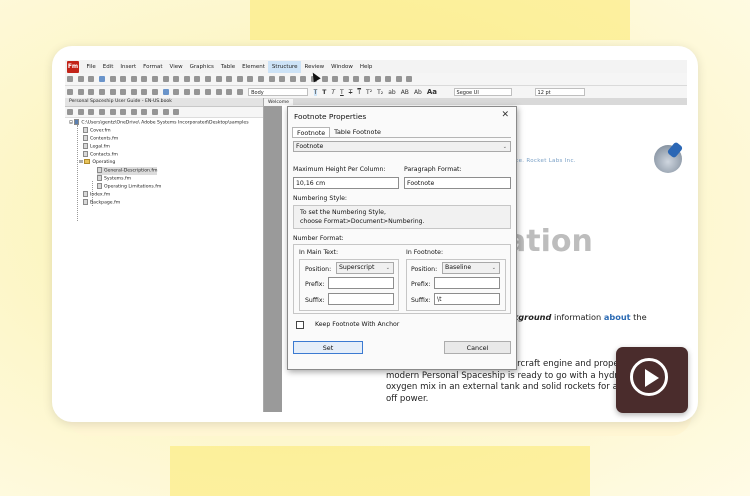  What do you see at coordinates (324, 92) in the screenshot?
I see `bold-button: T` at bounding box center [324, 92].